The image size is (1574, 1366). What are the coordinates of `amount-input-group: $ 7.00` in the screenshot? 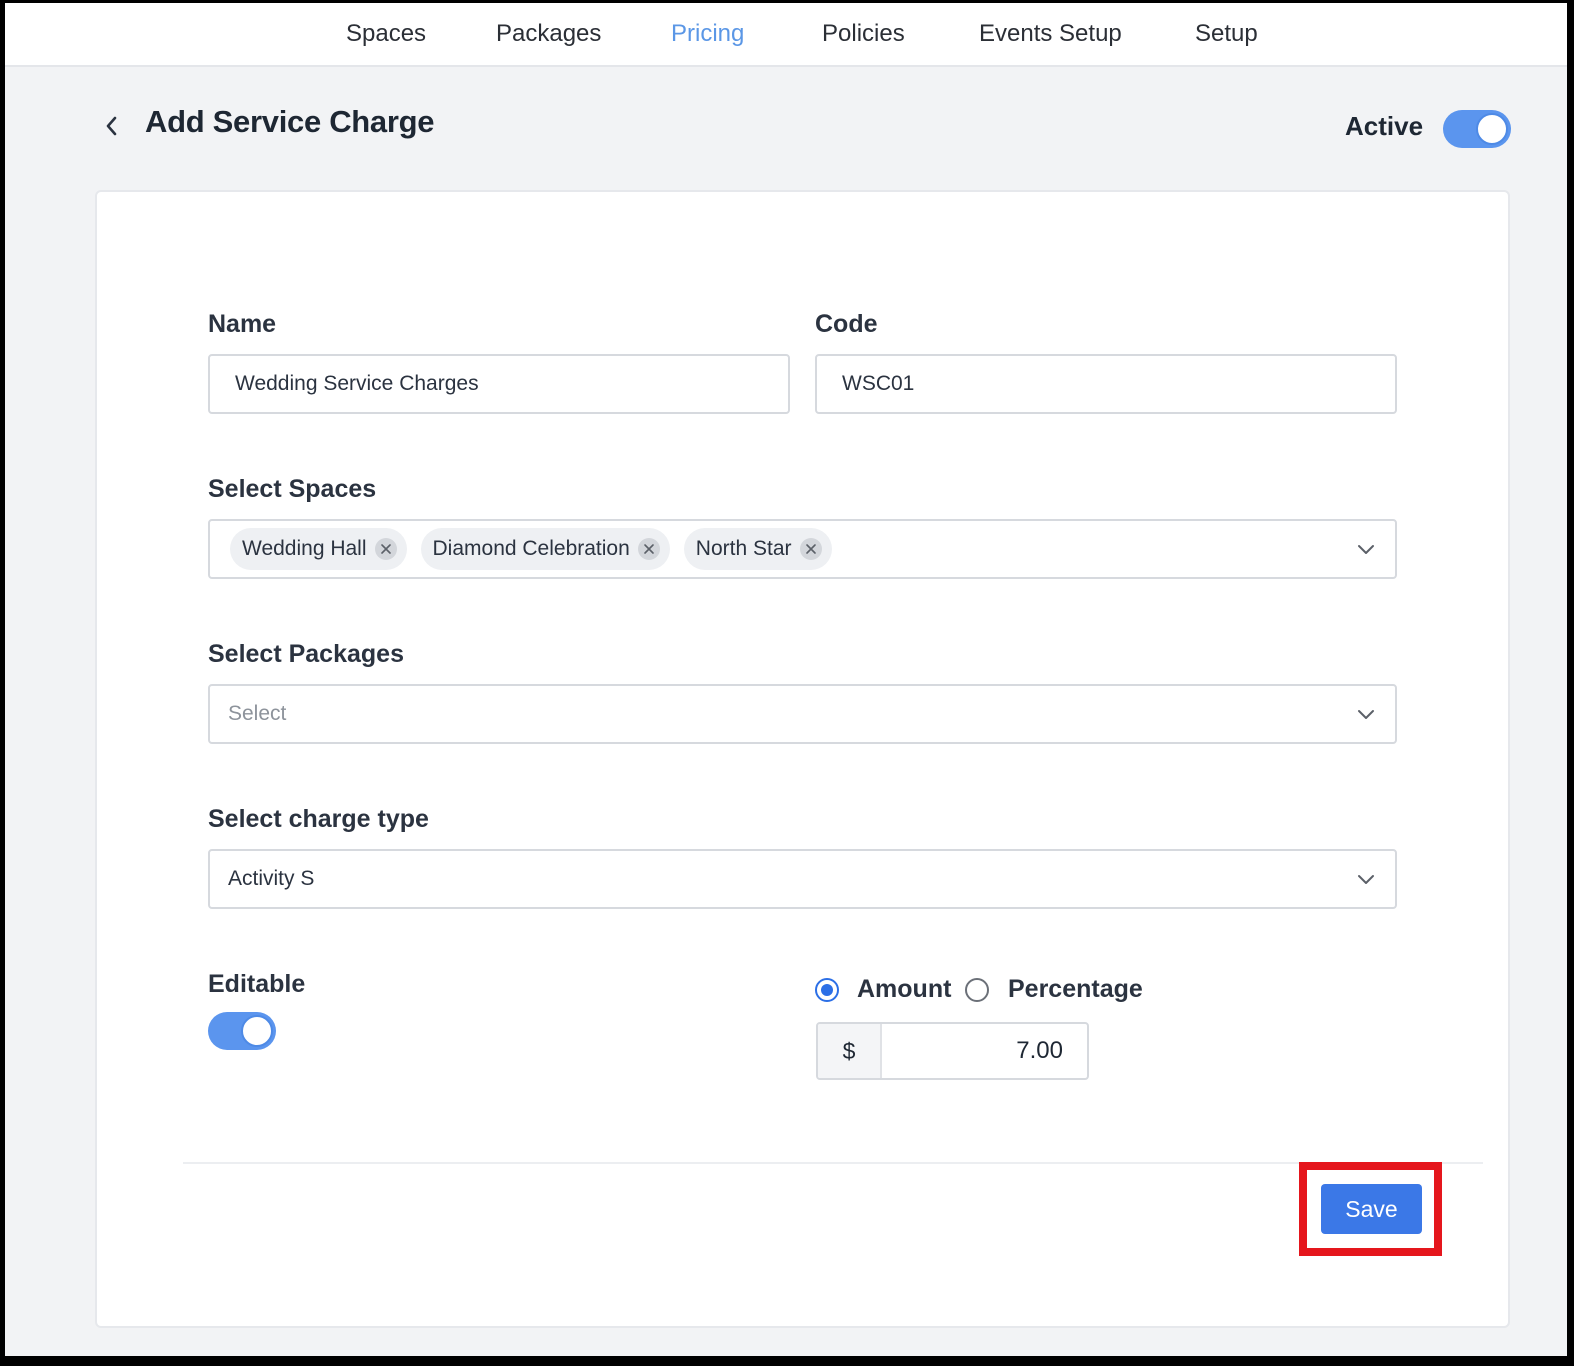 It's located at (952, 1051).